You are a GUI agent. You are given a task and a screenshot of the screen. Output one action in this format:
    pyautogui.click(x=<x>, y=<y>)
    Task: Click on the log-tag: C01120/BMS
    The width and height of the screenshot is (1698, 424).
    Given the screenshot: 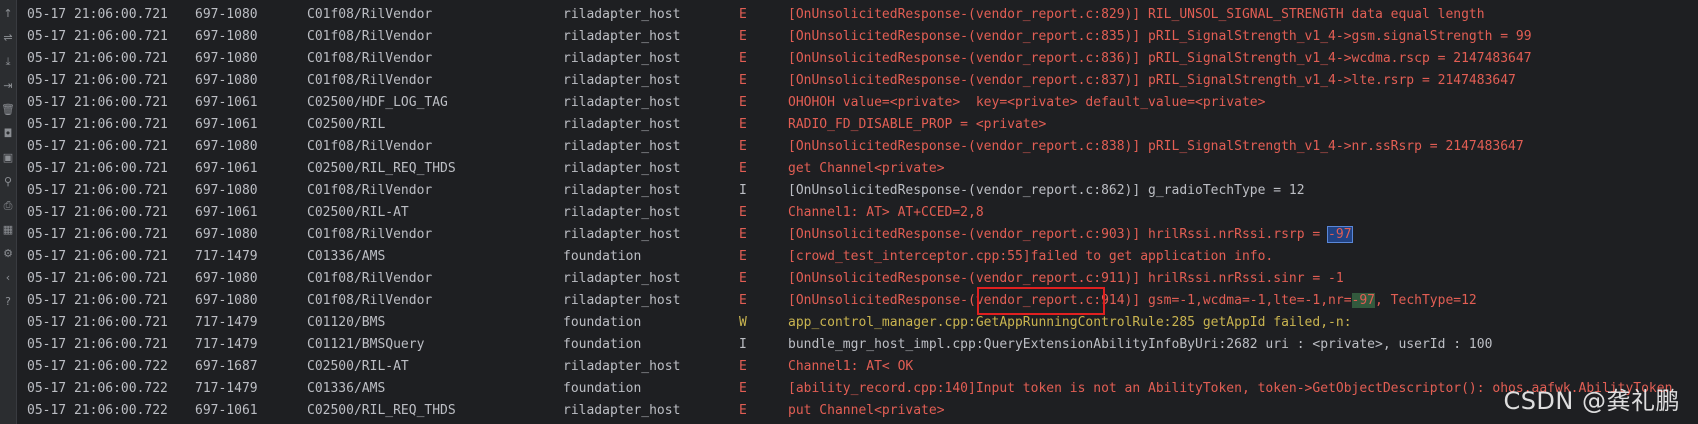 What is the action you would take?
    pyautogui.click(x=346, y=322)
    